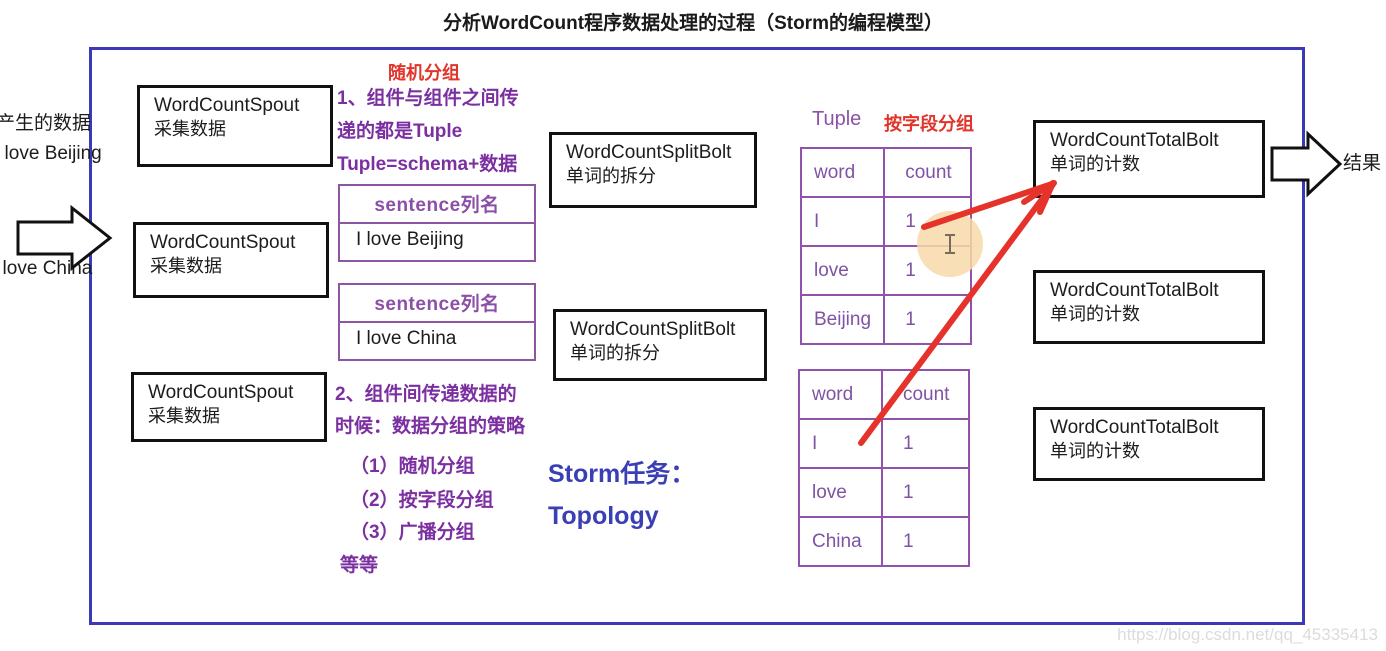 The image size is (1386, 651). I want to click on tuple-table-2: word count I 1 love 1 China 1, so click(884, 468).